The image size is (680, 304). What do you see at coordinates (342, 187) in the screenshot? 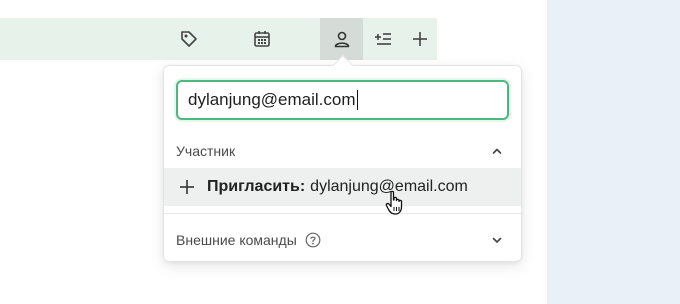
I see `invite-option: Пригласить: dylanjung@email.com` at bounding box center [342, 187].